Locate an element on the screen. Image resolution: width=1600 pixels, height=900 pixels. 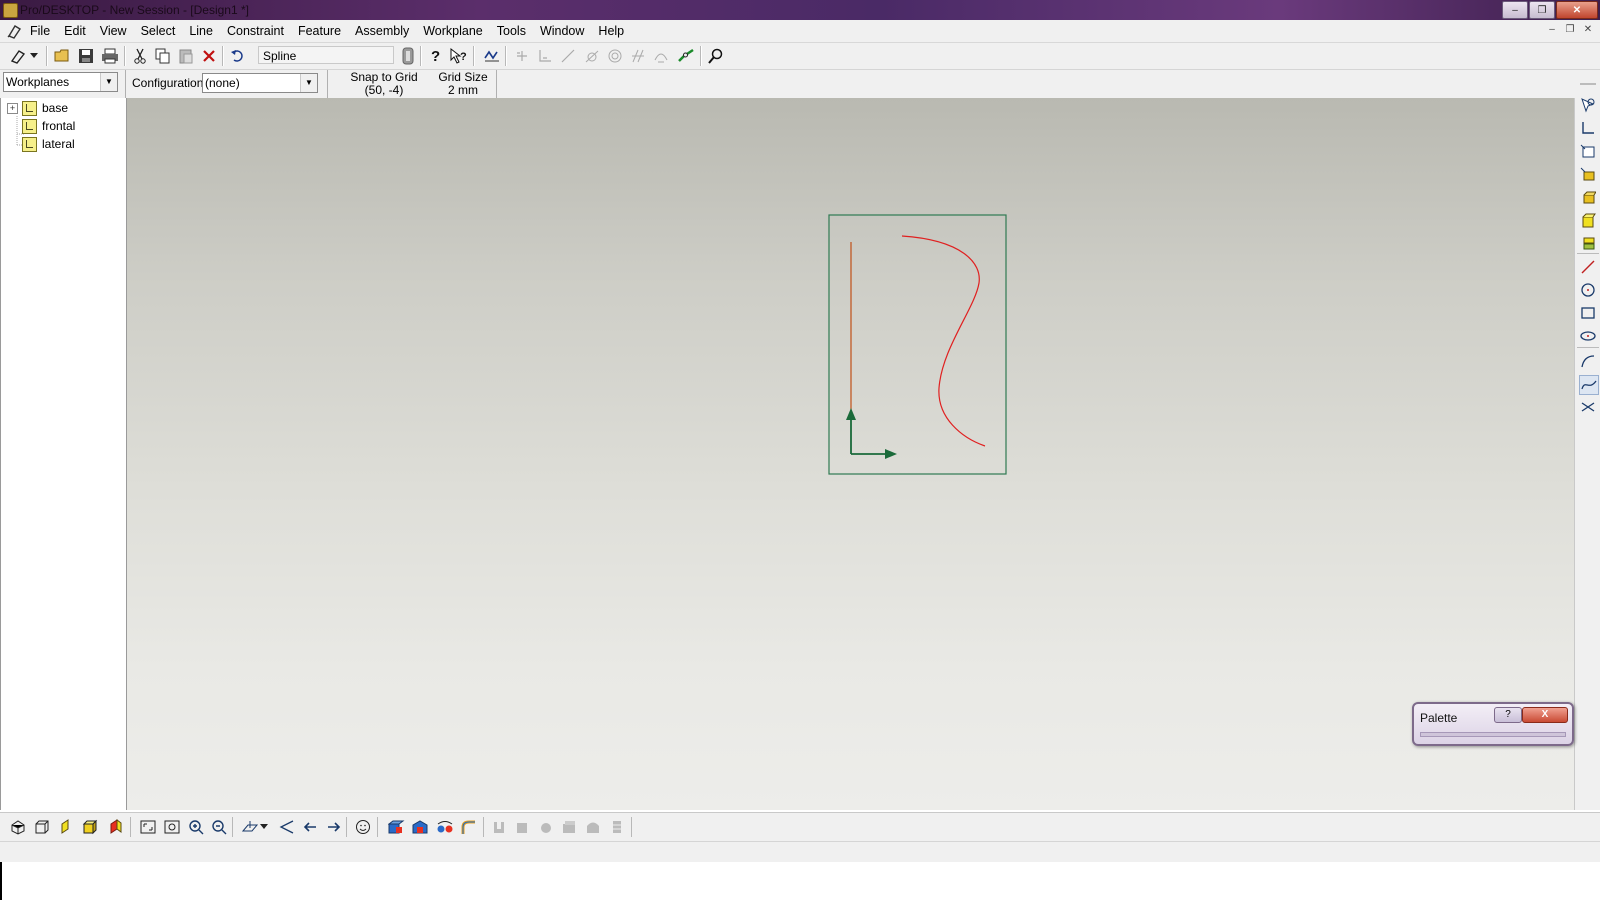
cut-icon is located at coordinates (140, 56).